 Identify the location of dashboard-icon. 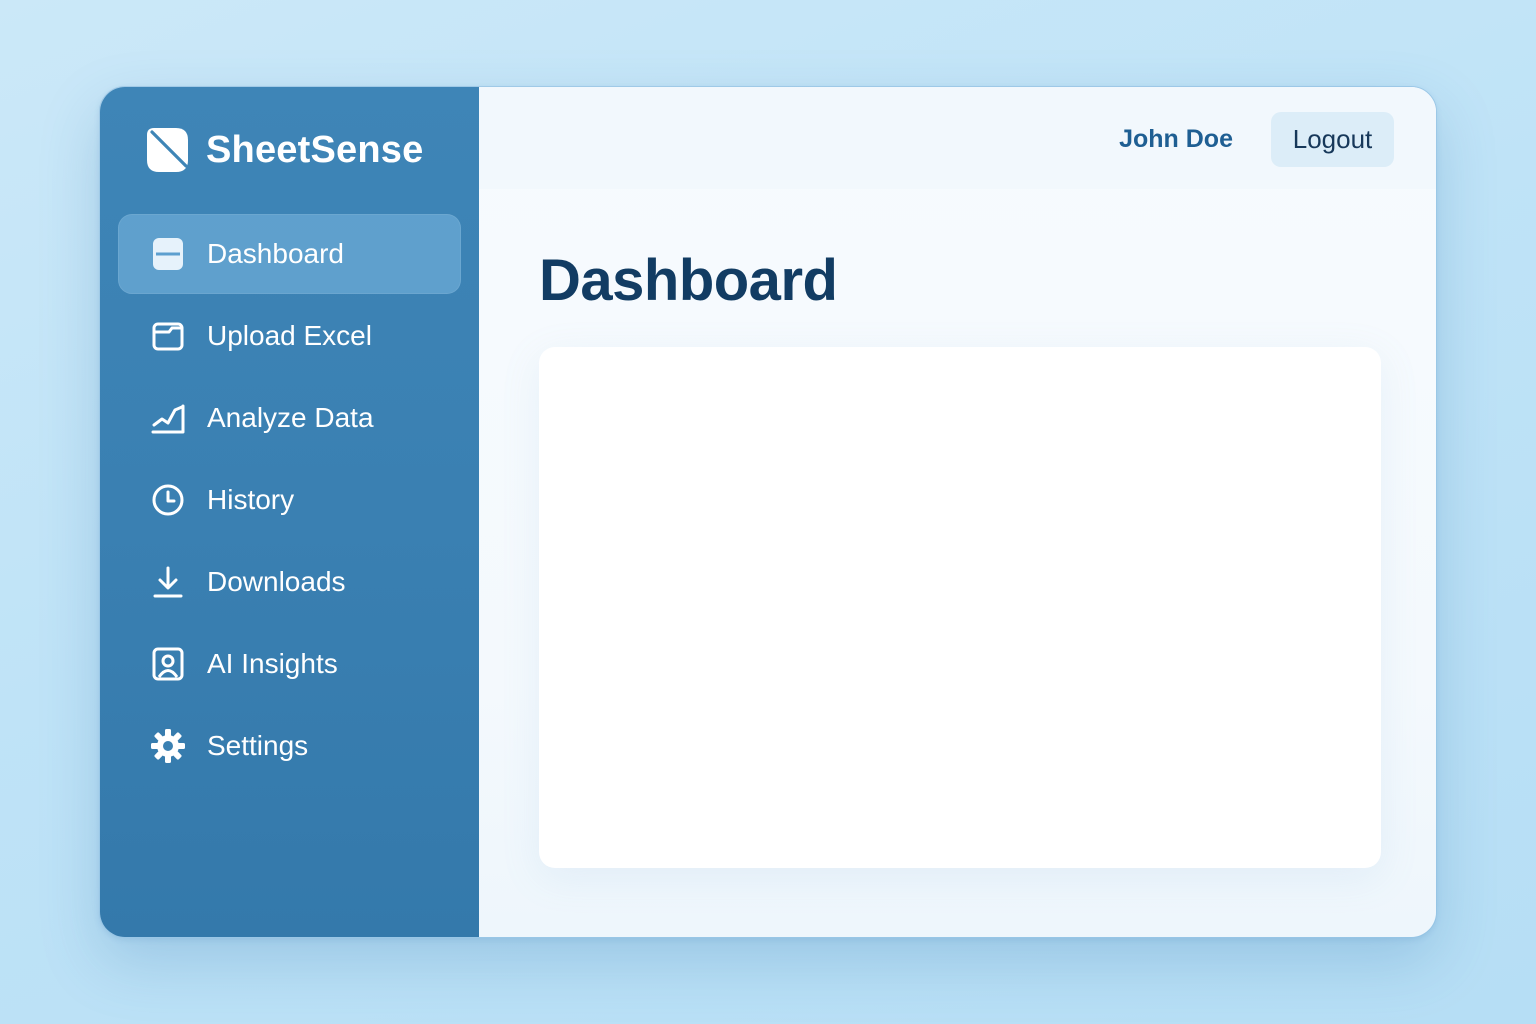
(168, 254).